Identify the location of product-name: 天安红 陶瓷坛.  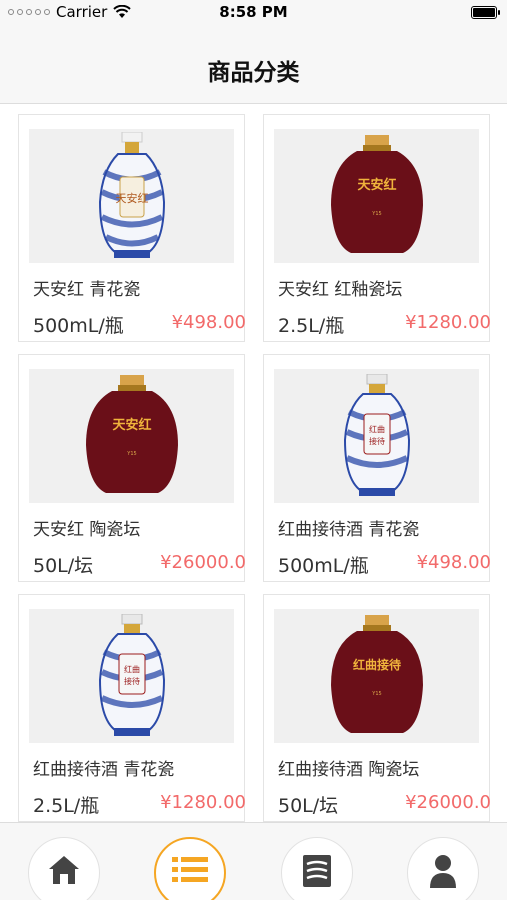
(87, 530).